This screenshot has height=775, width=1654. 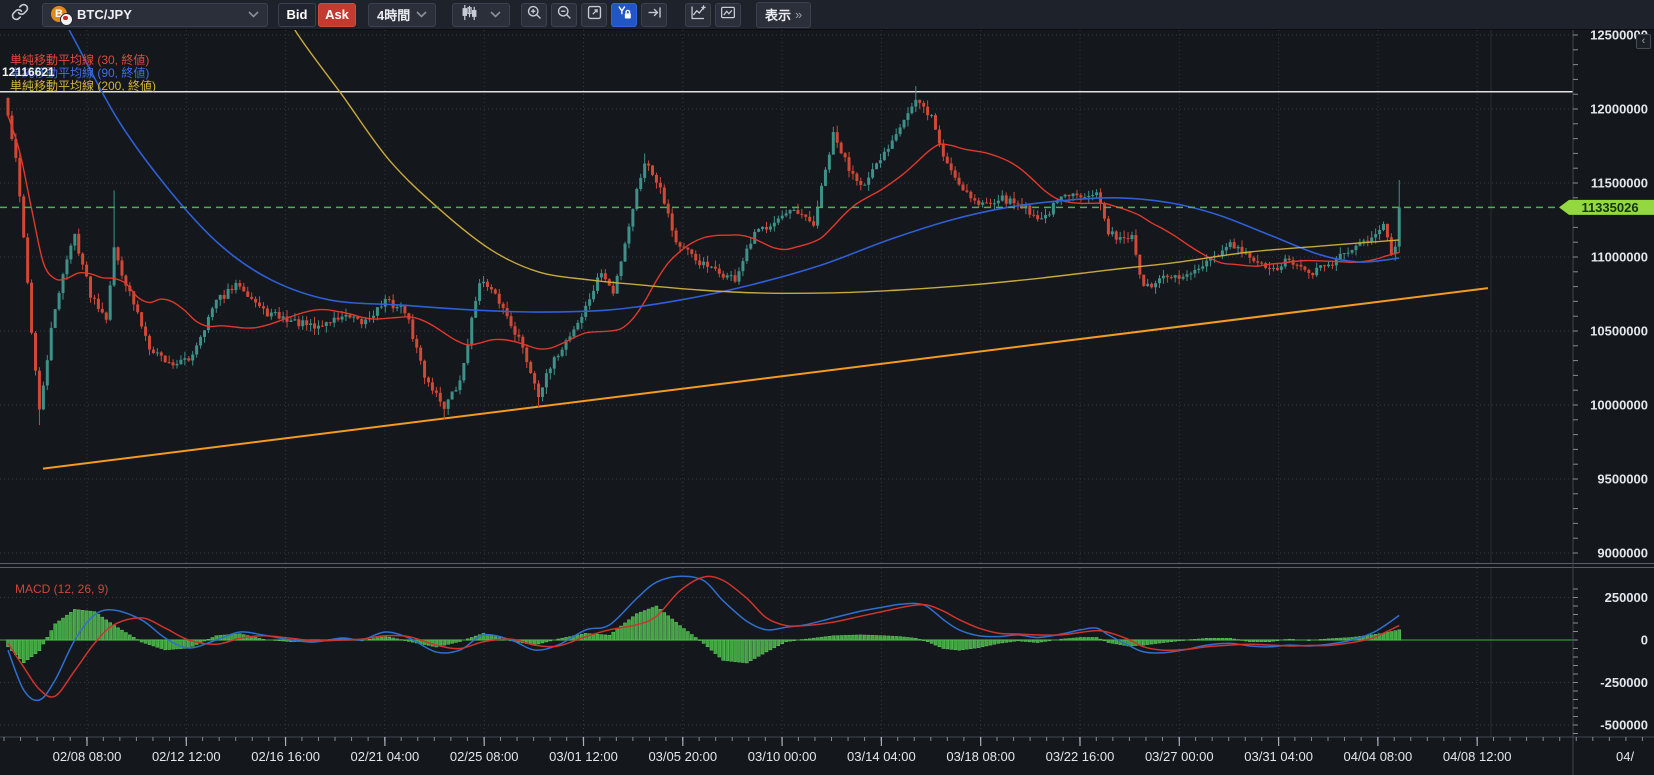 I want to click on svg-text: 12000000, so click(x=1619, y=109).